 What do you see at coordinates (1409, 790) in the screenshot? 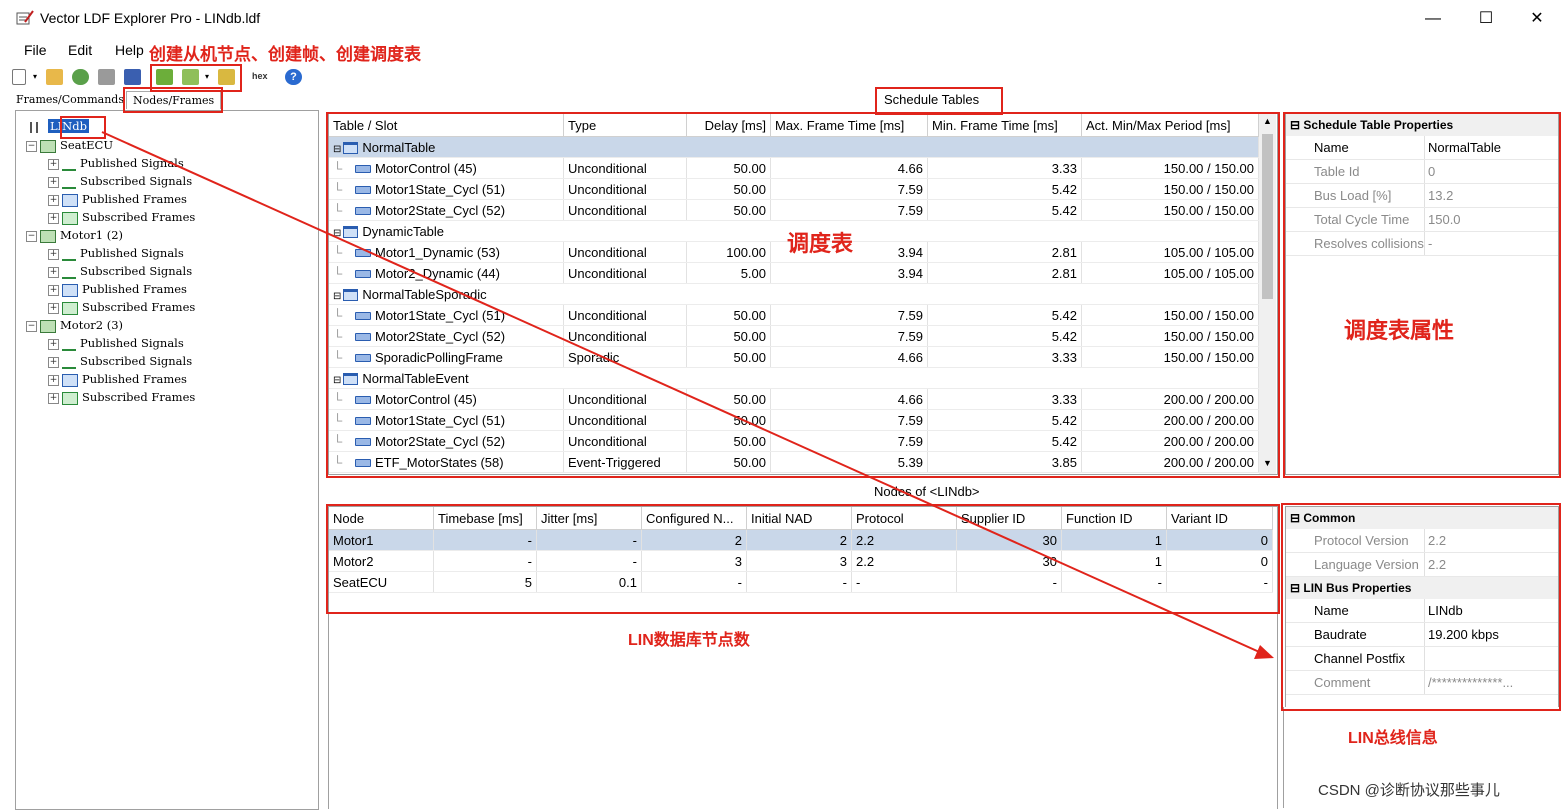
I see `watermark: CSDN @诊断协议那些事儿` at bounding box center [1409, 790].